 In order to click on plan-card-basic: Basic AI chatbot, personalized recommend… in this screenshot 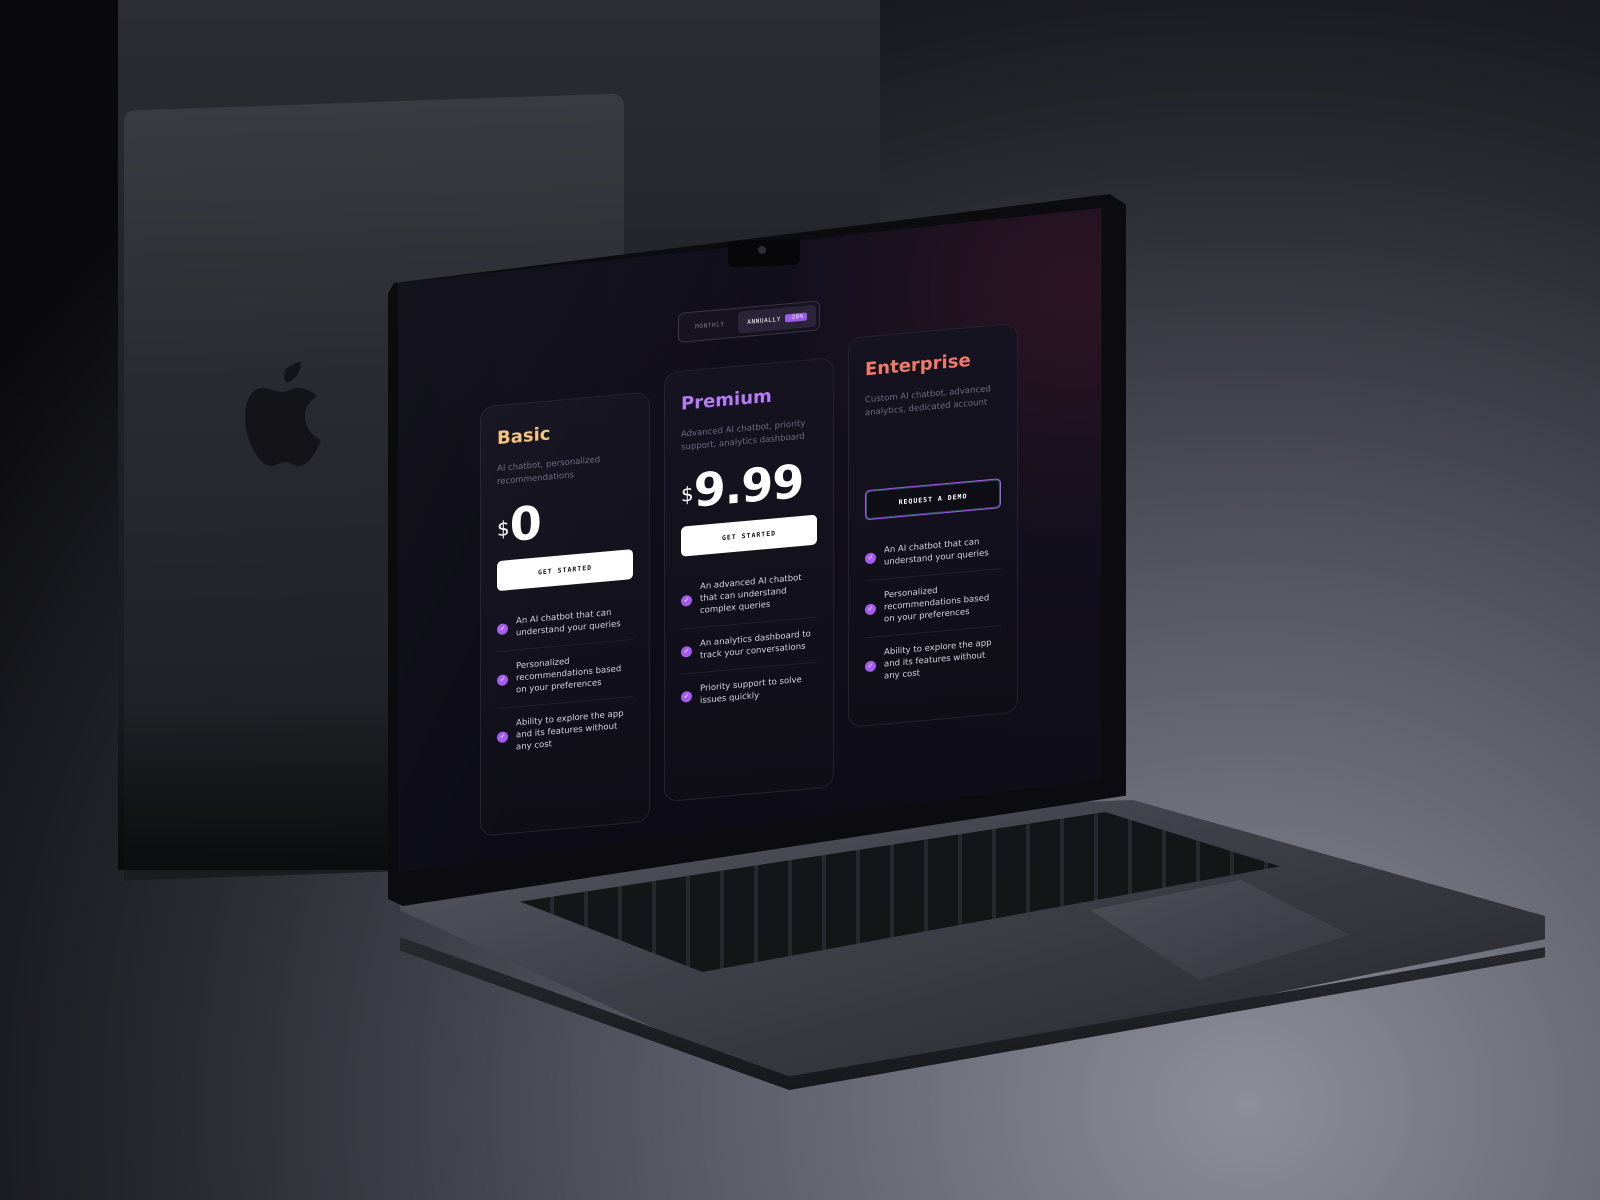, I will do `click(565, 614)`.